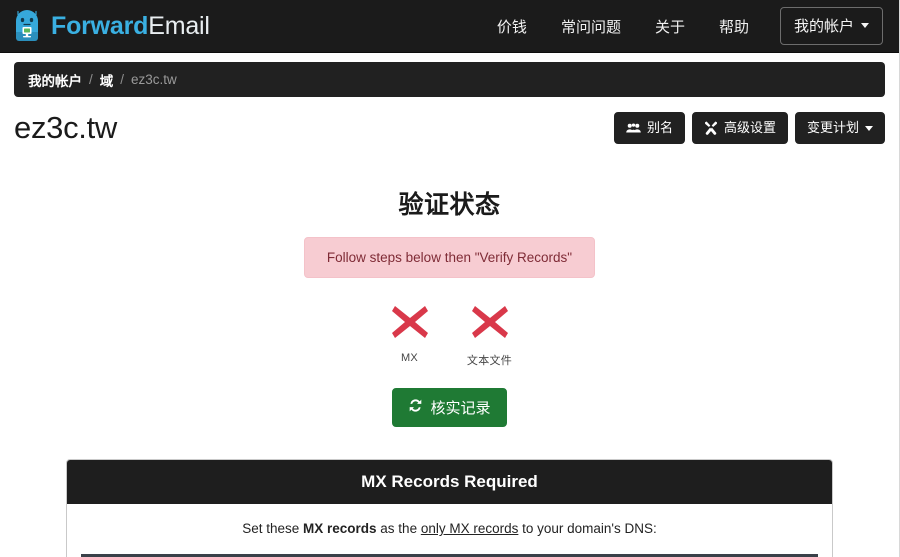 Image resolution: width=900 pixels, height=557 pixels. Describe the element at coordinates (734, 26) in the screenshot. I see `nav-link-help: 帮助` at that location.